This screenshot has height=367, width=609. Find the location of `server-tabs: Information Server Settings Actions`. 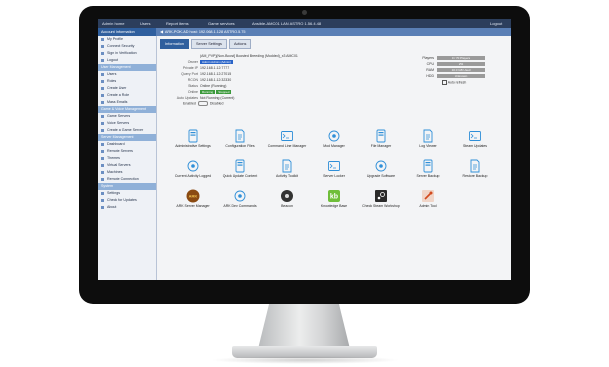

server-tabs: Information Server Settings Actions is located at coordinates (206, 44).